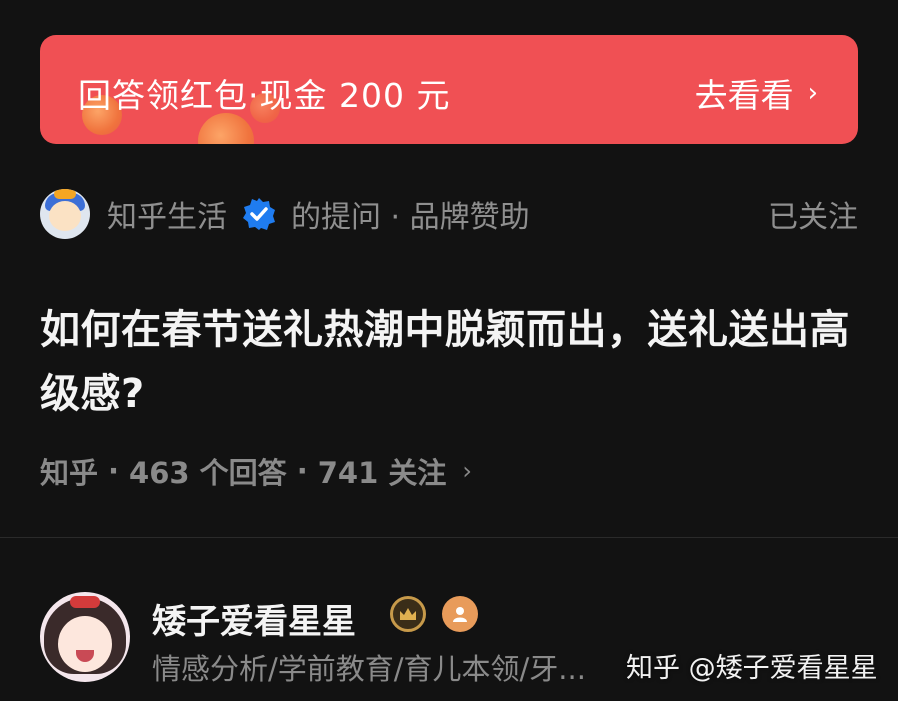  I want to click on divider, so click(449, 537).